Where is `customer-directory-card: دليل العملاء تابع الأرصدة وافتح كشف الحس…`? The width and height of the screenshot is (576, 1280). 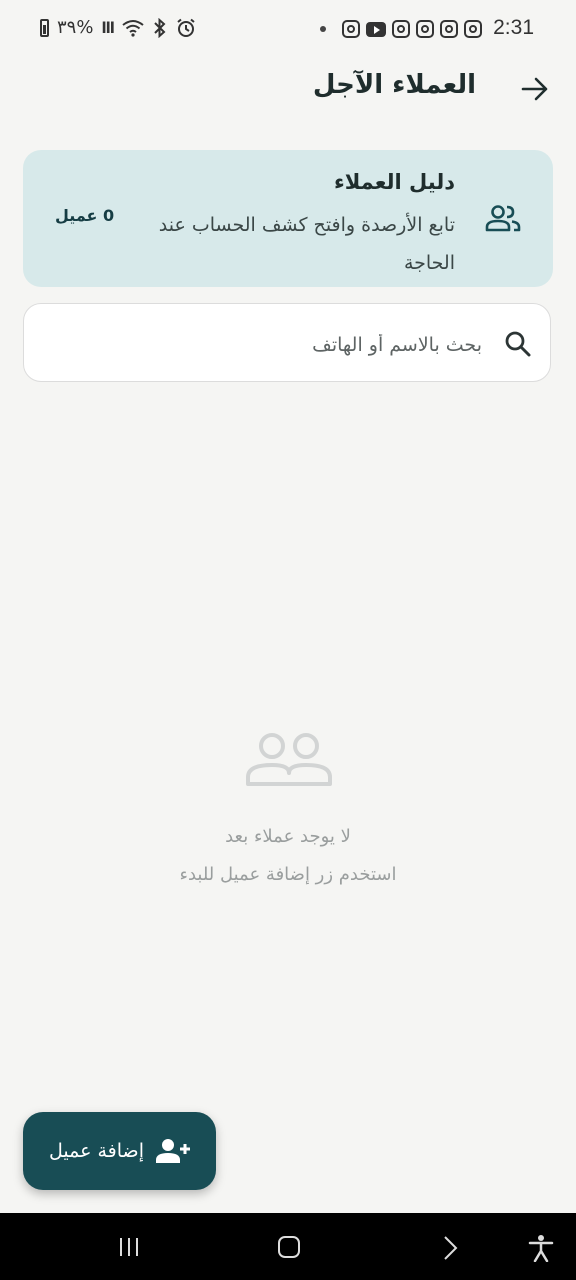
customer-directory-card: دليل العملاء تابع الأرصدة وافتح كشف الحس… is located at coordinates (288, 218).